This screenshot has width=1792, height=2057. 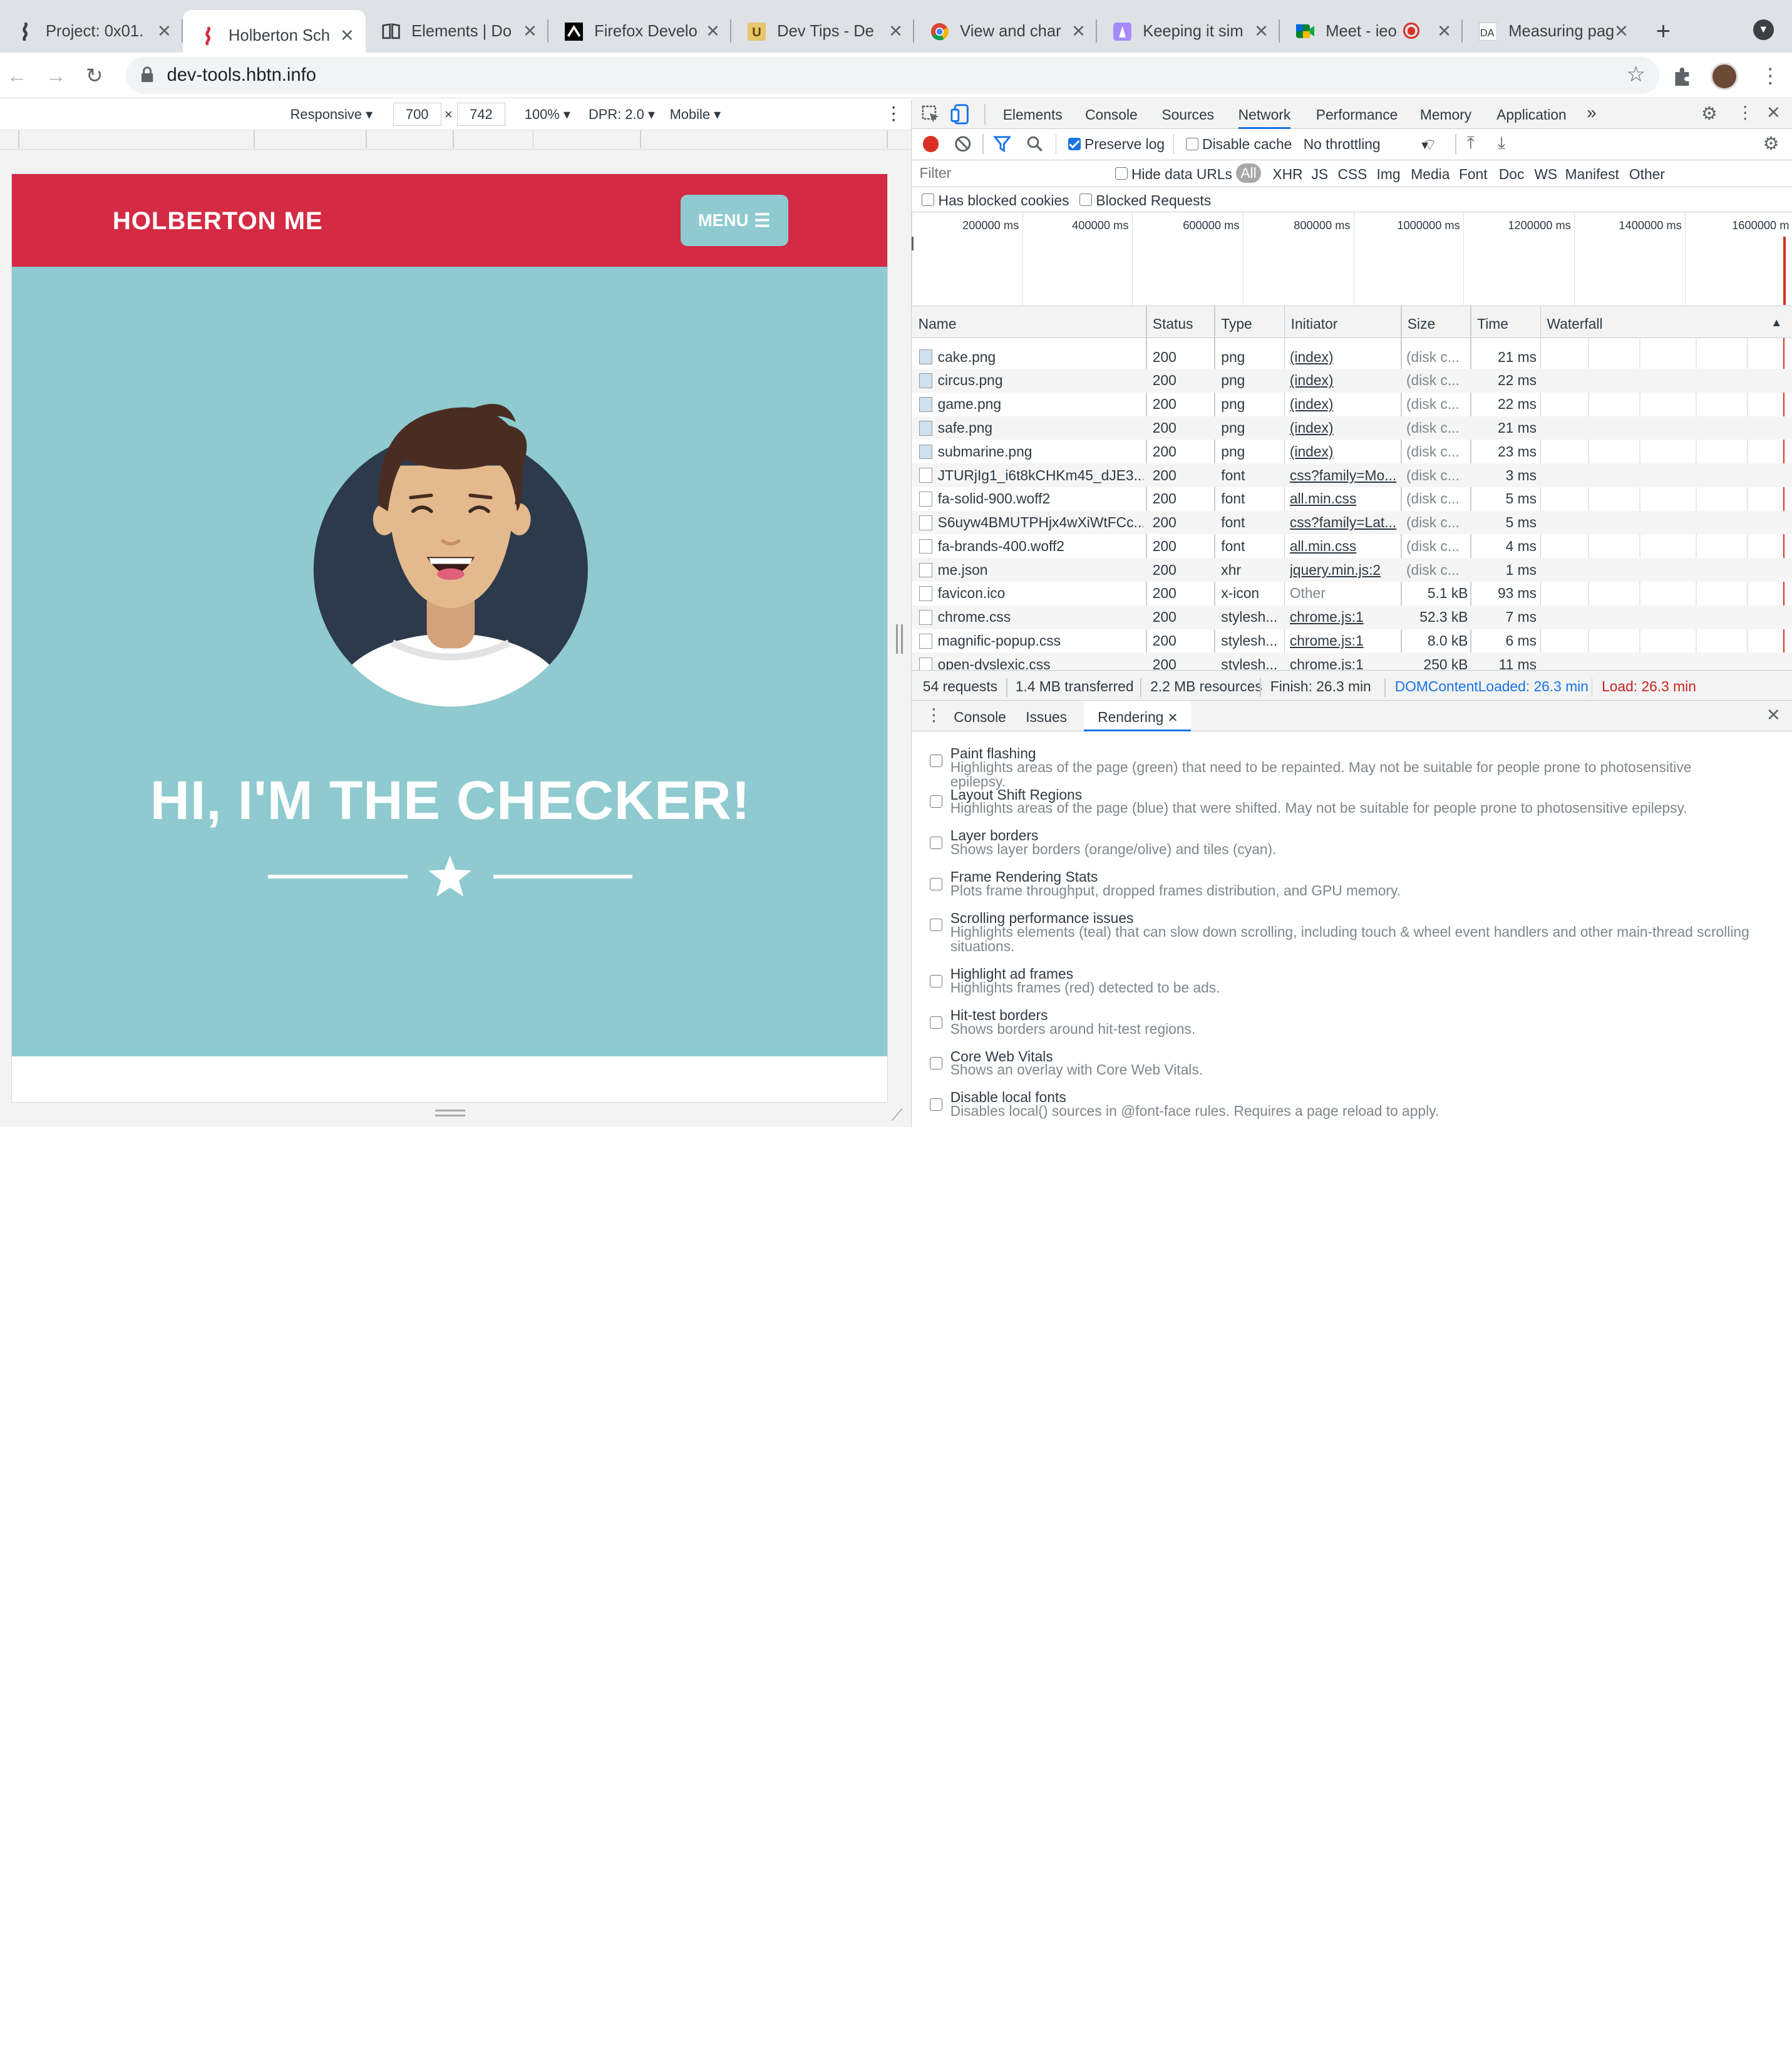 I want to click on tab-measuring: DA Measuring pag ✕, so click(x=1551, y=32).